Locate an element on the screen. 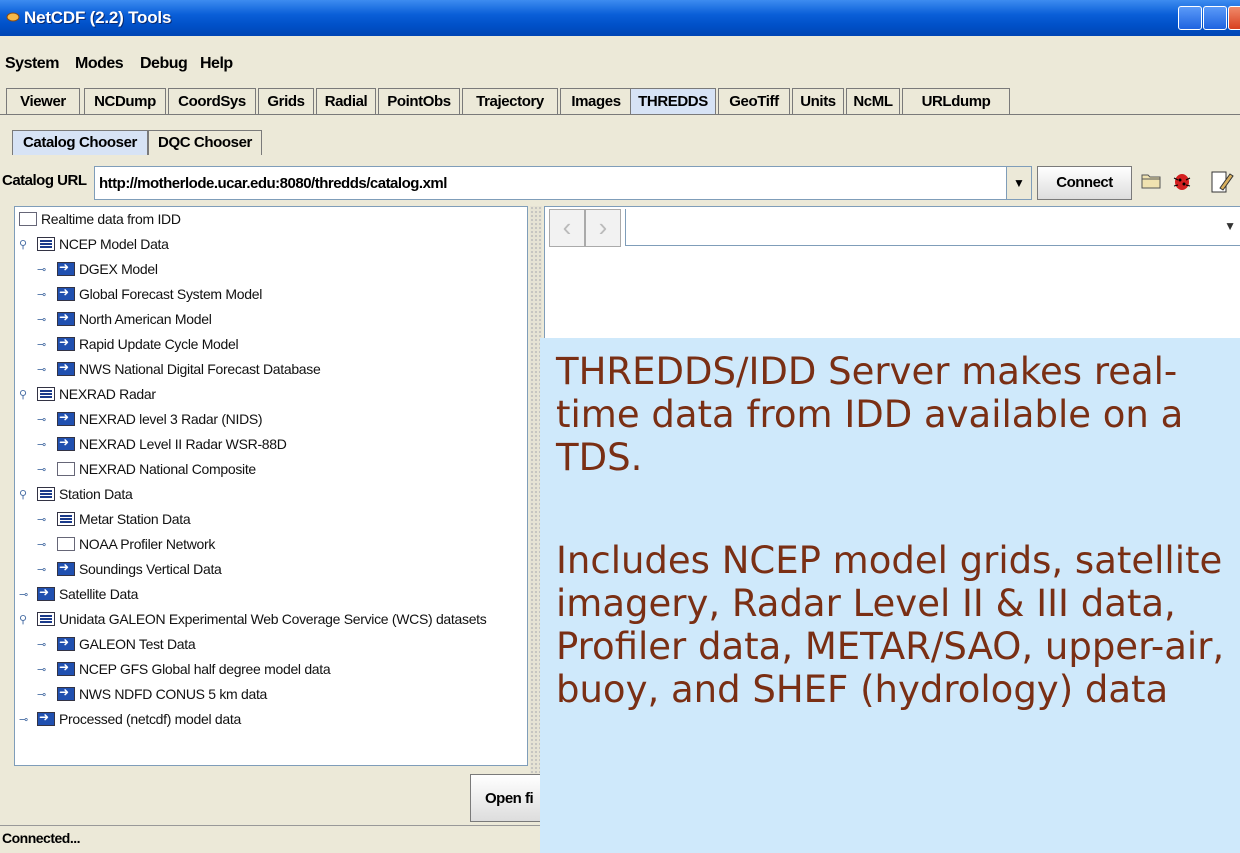 The image size is (1240, 853). tab-grids: Grids is located at coordinates (286, 101).